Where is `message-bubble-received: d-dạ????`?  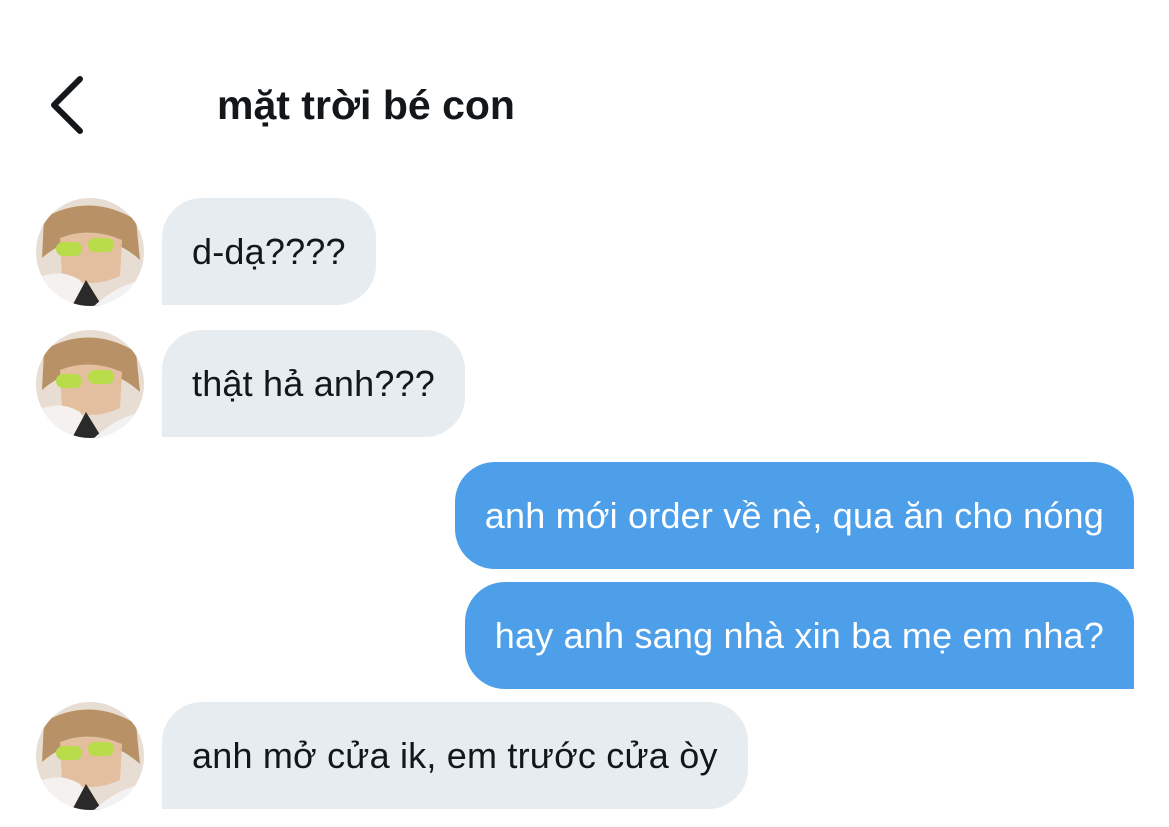 message-bubble-received: d-dạ???? is located at coordinates (269, 251).